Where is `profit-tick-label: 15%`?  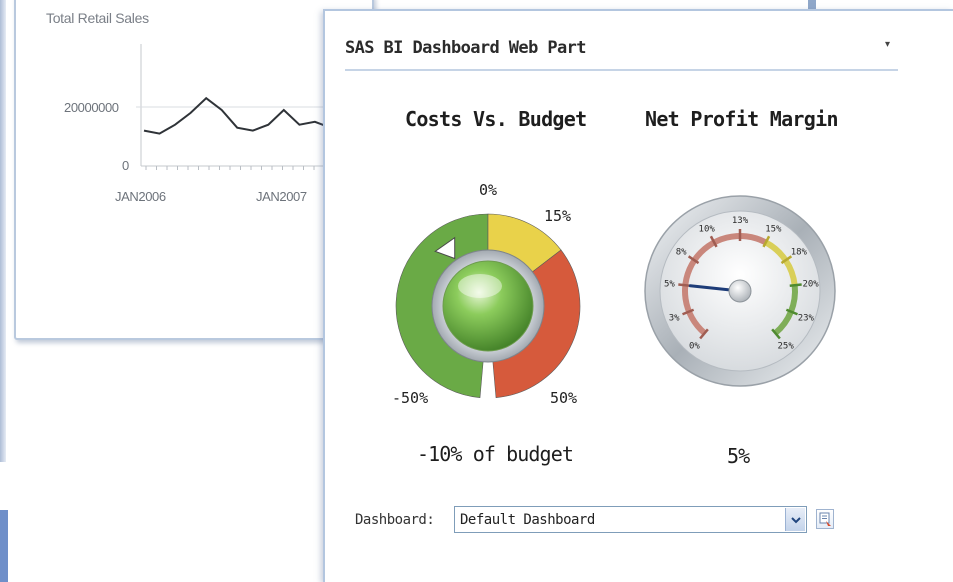 profit-tick-label: 15% is located at coordinates (773, 229).